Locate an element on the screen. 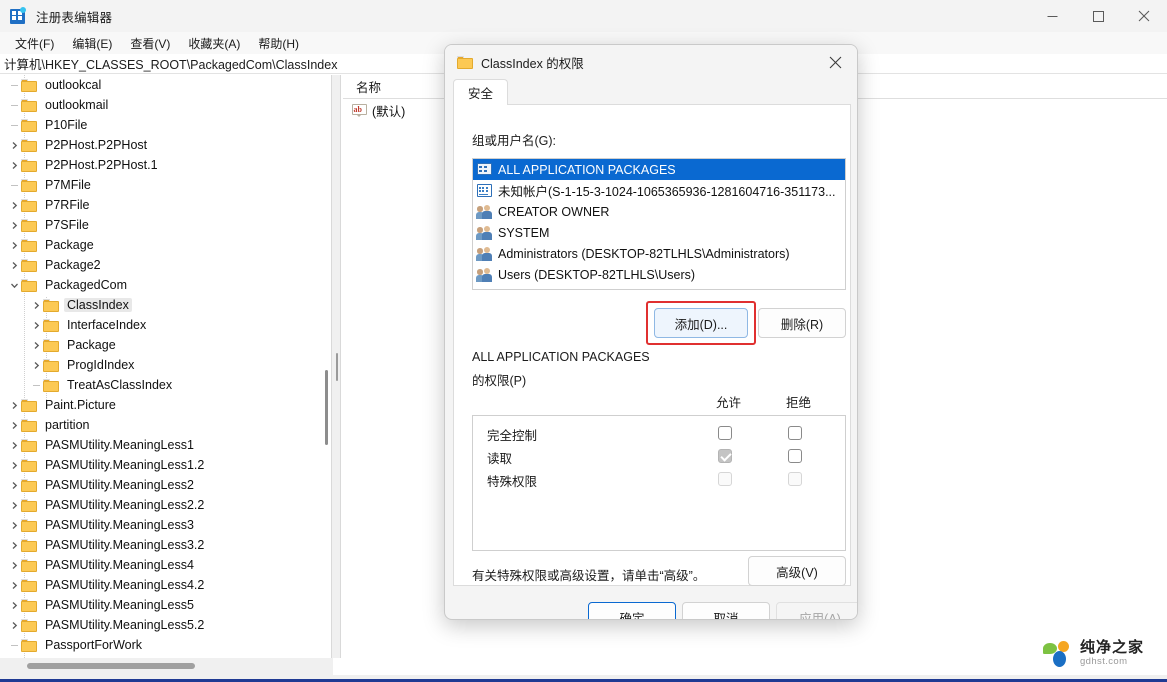 Image resolution: width=1167 pixels, height=682 pixels. tree-item-P2PHost.P2PHost: P2PHost.P2PHost is located at coordinates (165, 145).